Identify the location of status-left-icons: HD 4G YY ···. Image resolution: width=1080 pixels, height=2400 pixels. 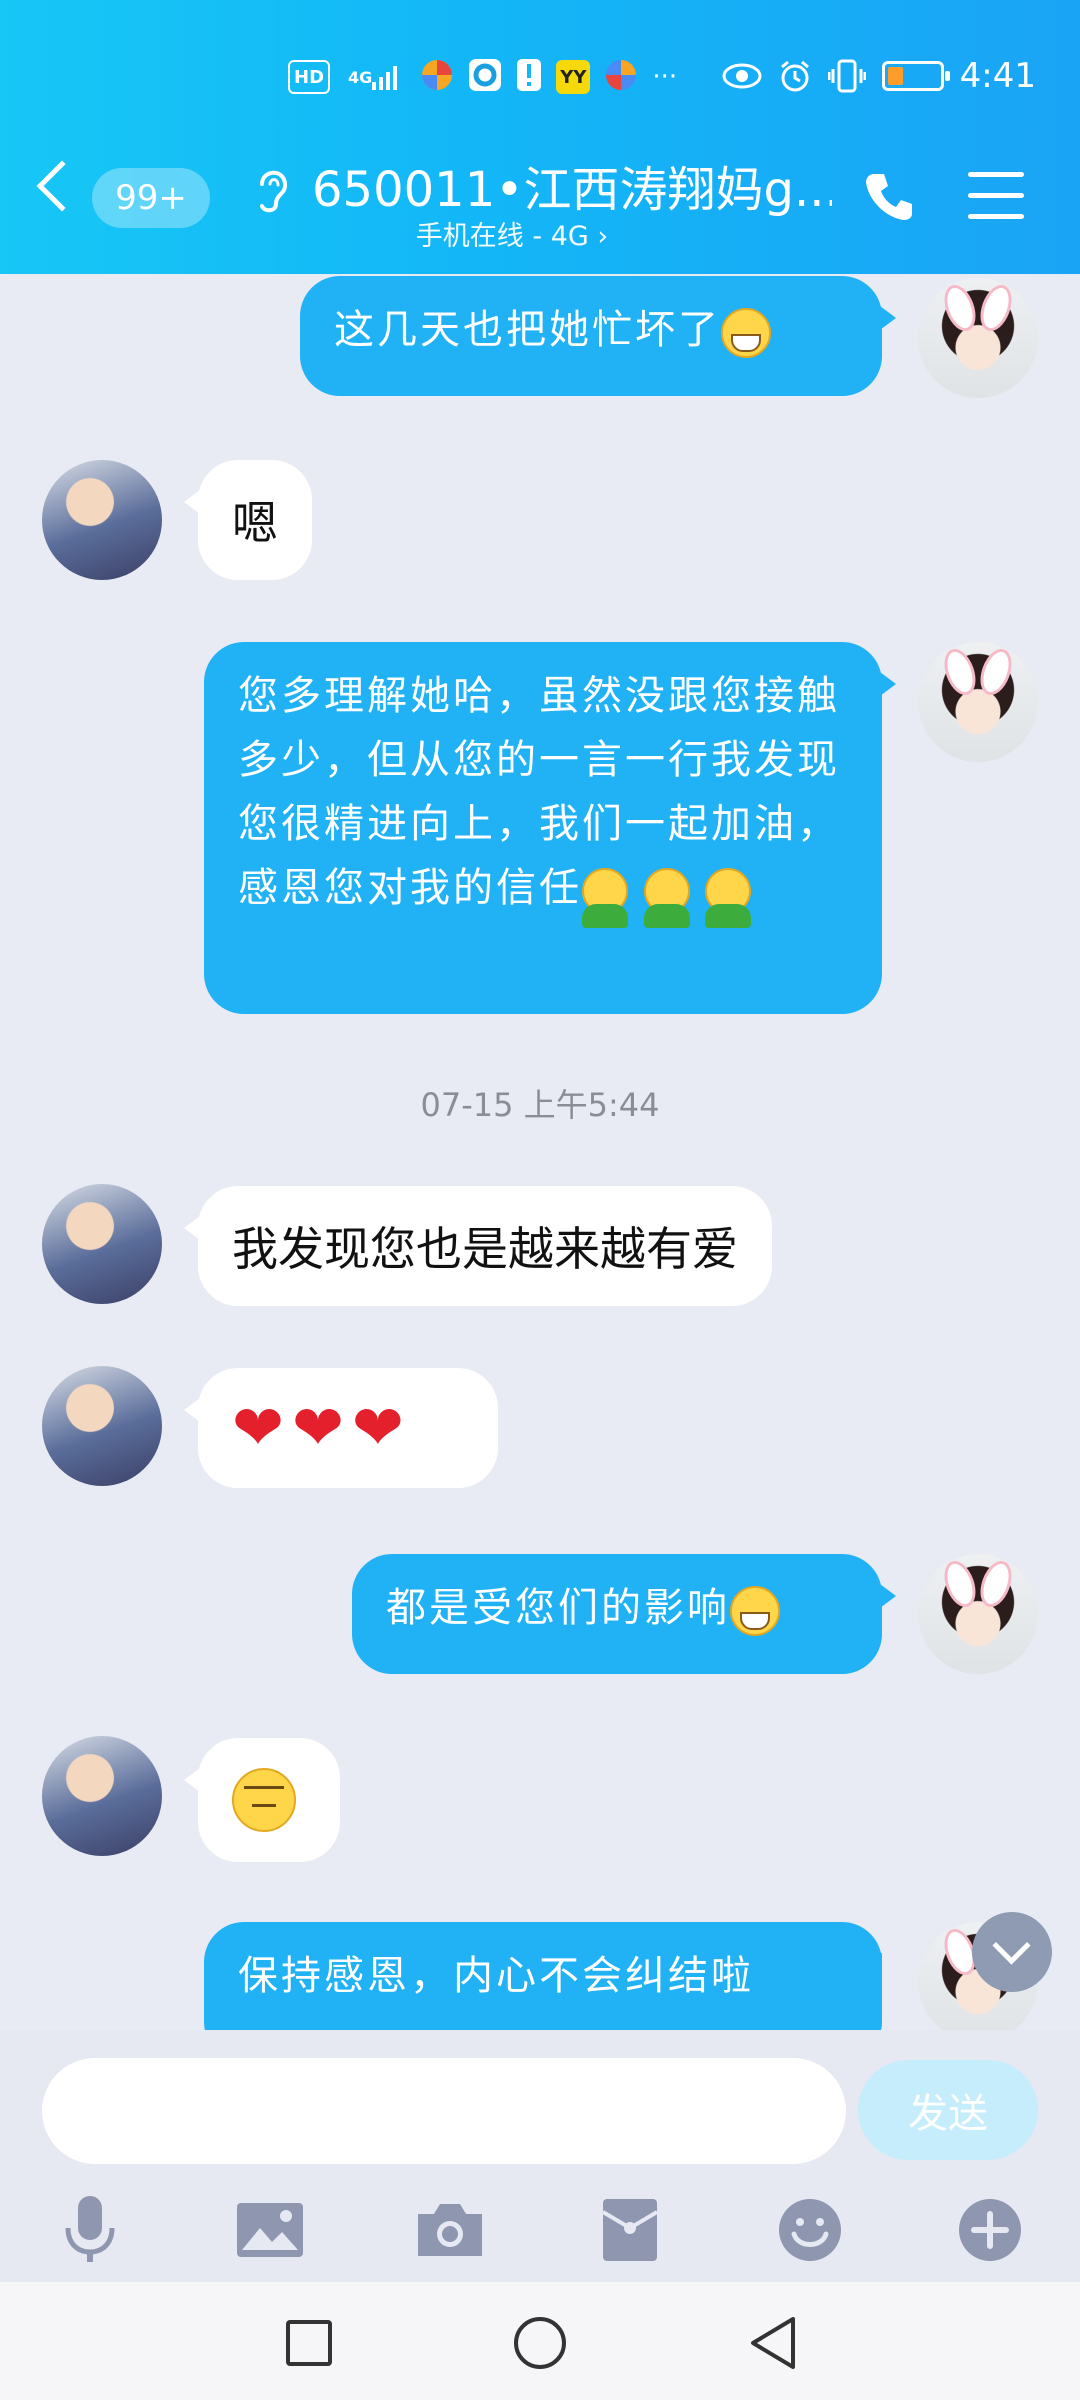
(482, 77).